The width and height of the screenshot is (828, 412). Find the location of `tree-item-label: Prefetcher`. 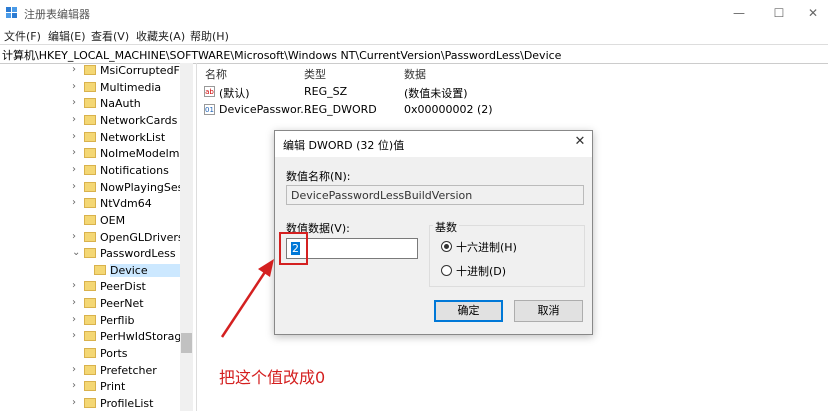

tree-item-label: Prefetcher is located at coordinates (128, 370).